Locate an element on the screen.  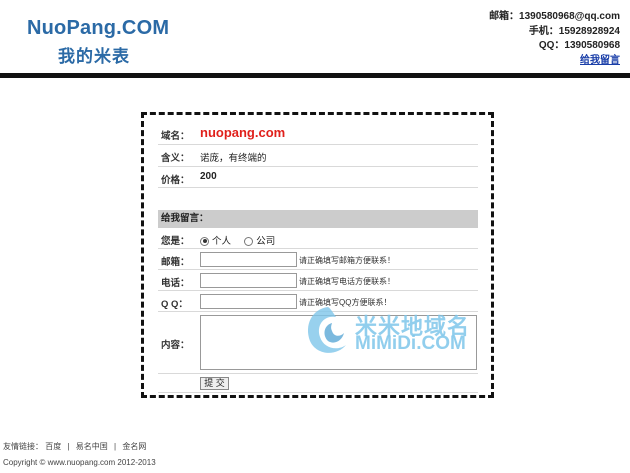
identity-options: 个人 公司 is located at coordinates (237, 240).